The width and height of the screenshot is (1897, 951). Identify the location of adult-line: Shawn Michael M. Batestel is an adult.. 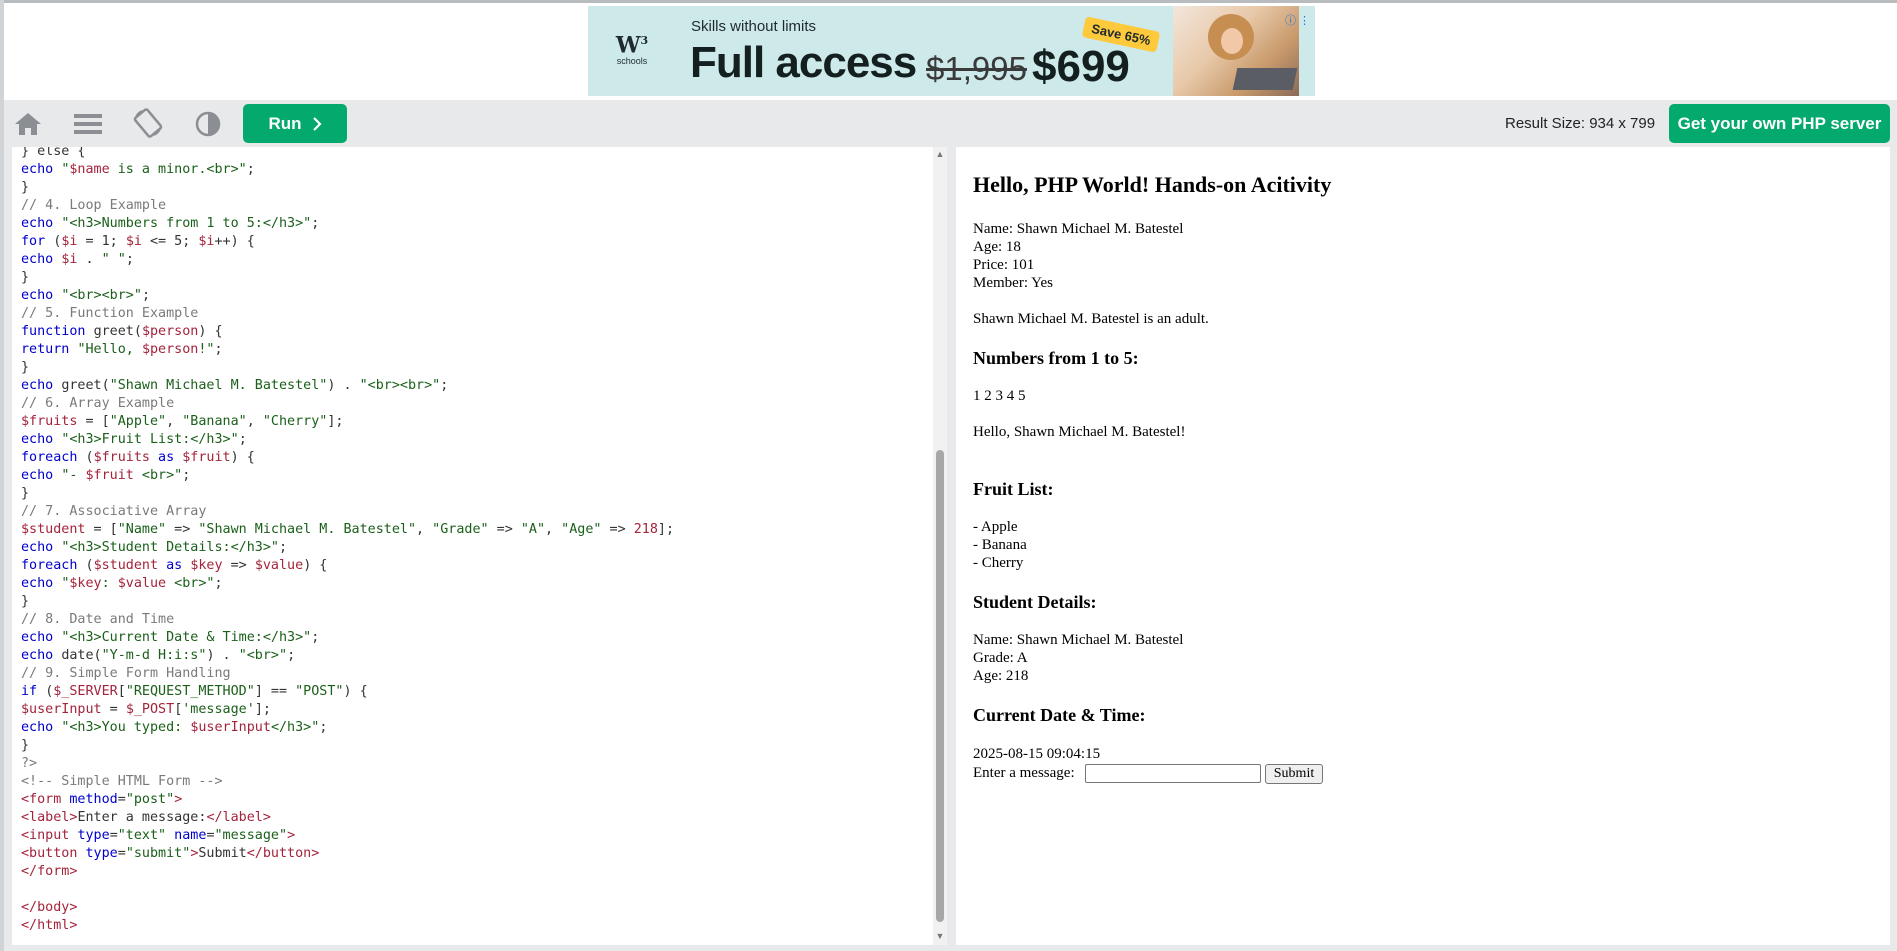
(1091, 319).